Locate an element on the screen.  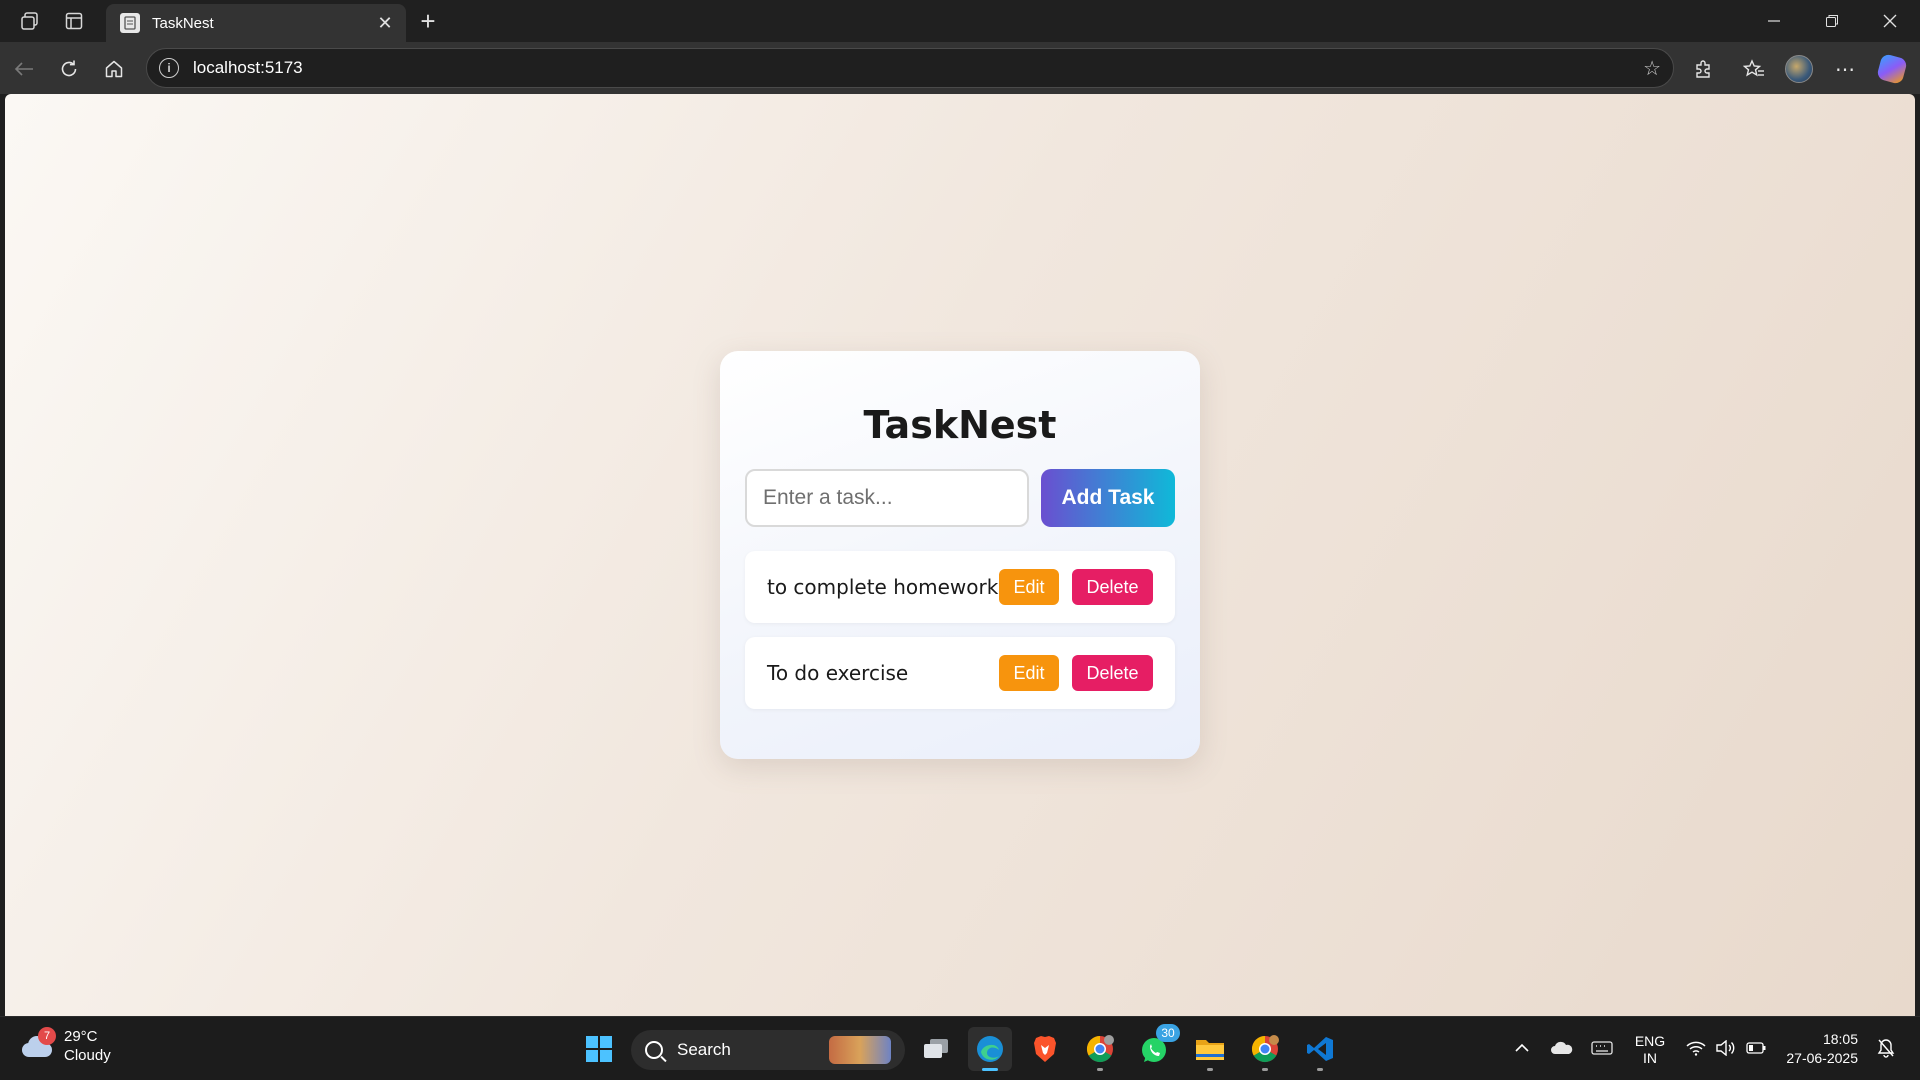
back-icon is located at coordinates (24, 69).